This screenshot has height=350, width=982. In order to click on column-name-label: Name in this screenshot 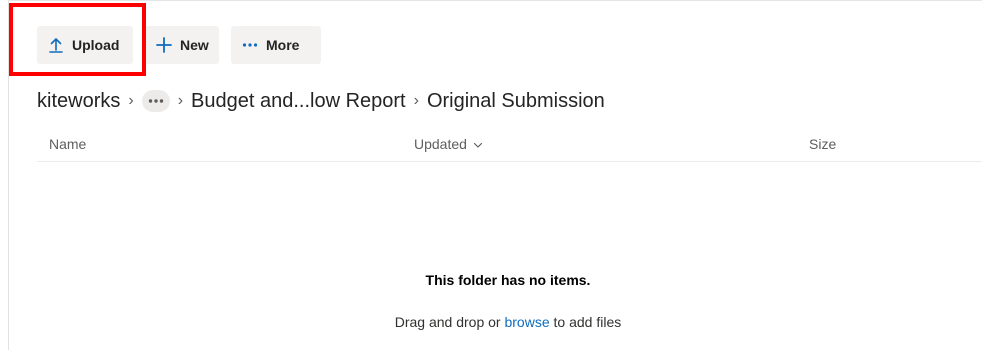, I will do `click(68, 144)`.